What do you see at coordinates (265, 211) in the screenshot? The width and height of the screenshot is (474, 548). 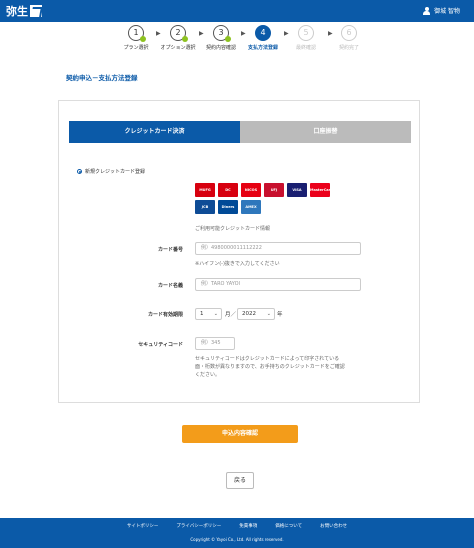 I see `card-logo-row: JCB Diners Club AMEX` at bounding box center [265, 211].